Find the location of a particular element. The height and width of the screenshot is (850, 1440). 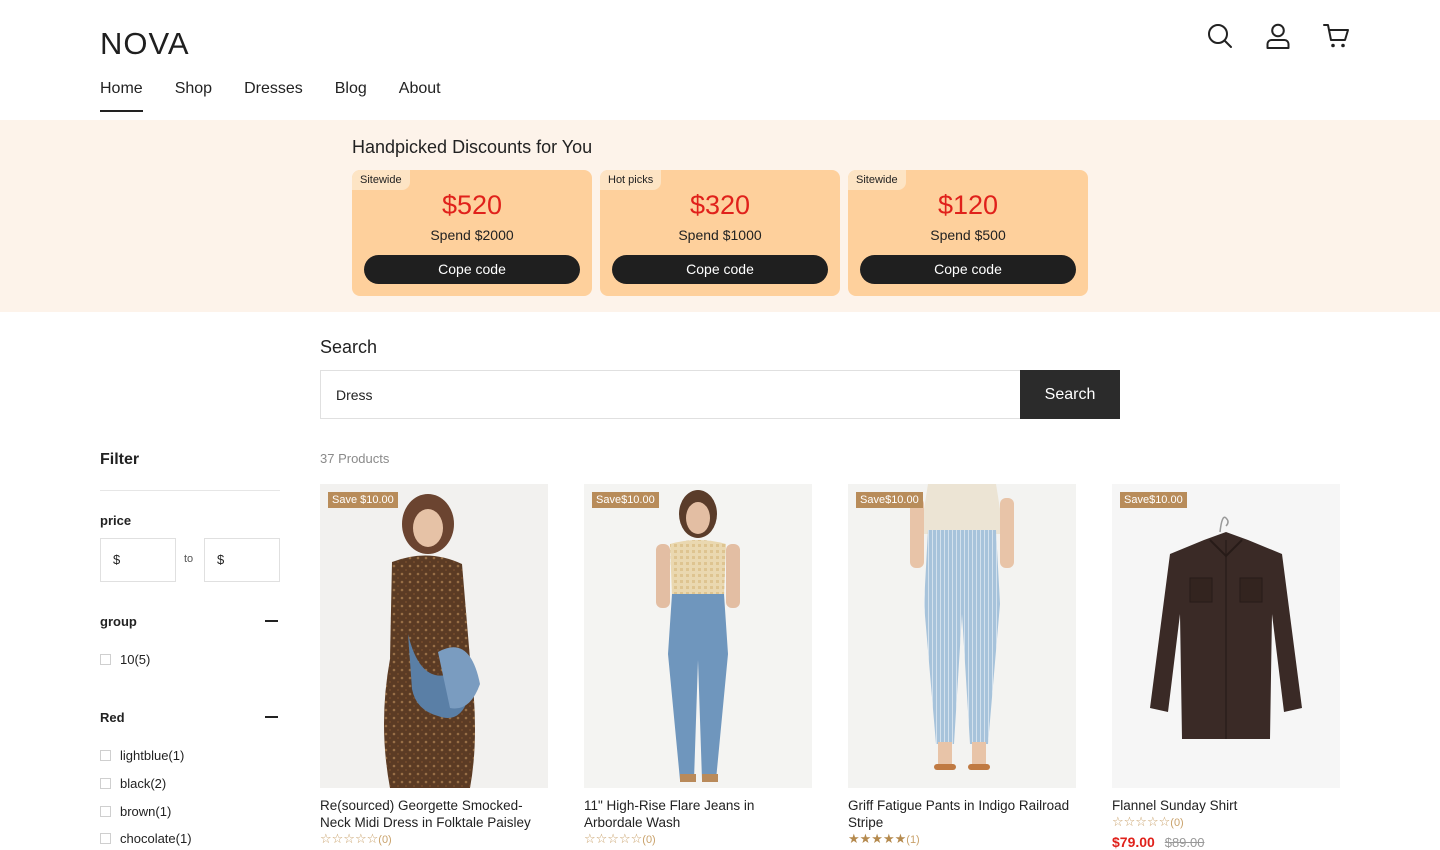

header-icons is located at coordinates (1278, 36).